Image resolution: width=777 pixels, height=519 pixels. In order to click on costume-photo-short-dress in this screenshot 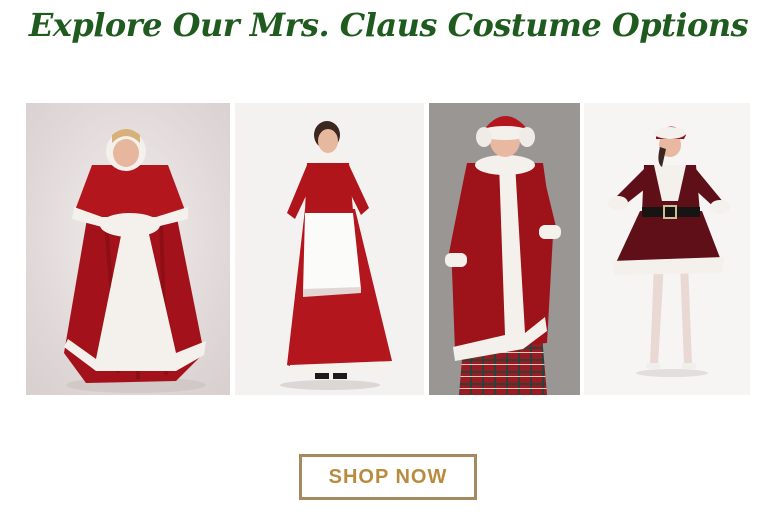, I will do `click(667, 249)`.